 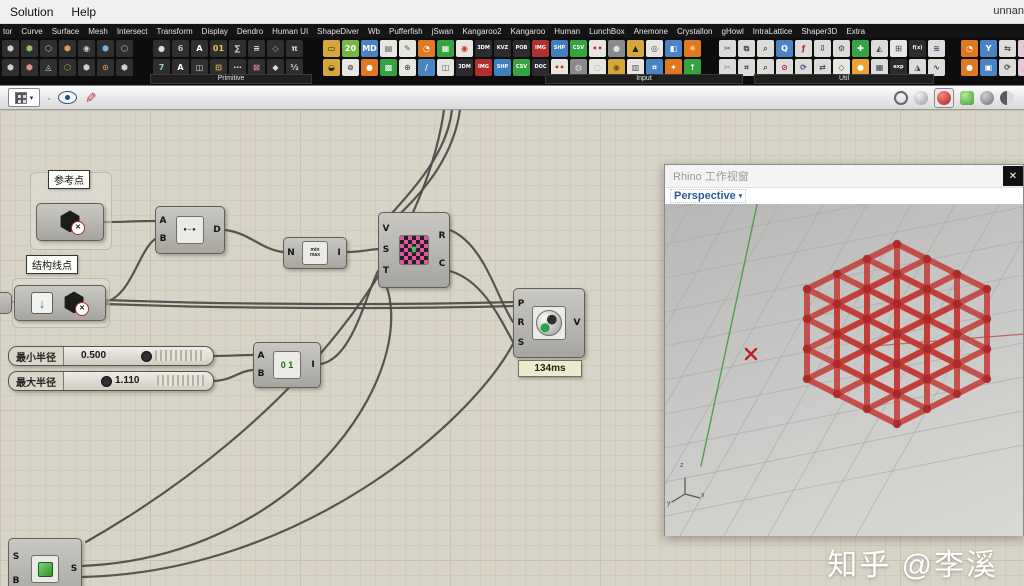 What do you see at coordinates (651, 31) in the screenshot?
I see `tab-anemone: Anemone` at bounding box center [651, 31].